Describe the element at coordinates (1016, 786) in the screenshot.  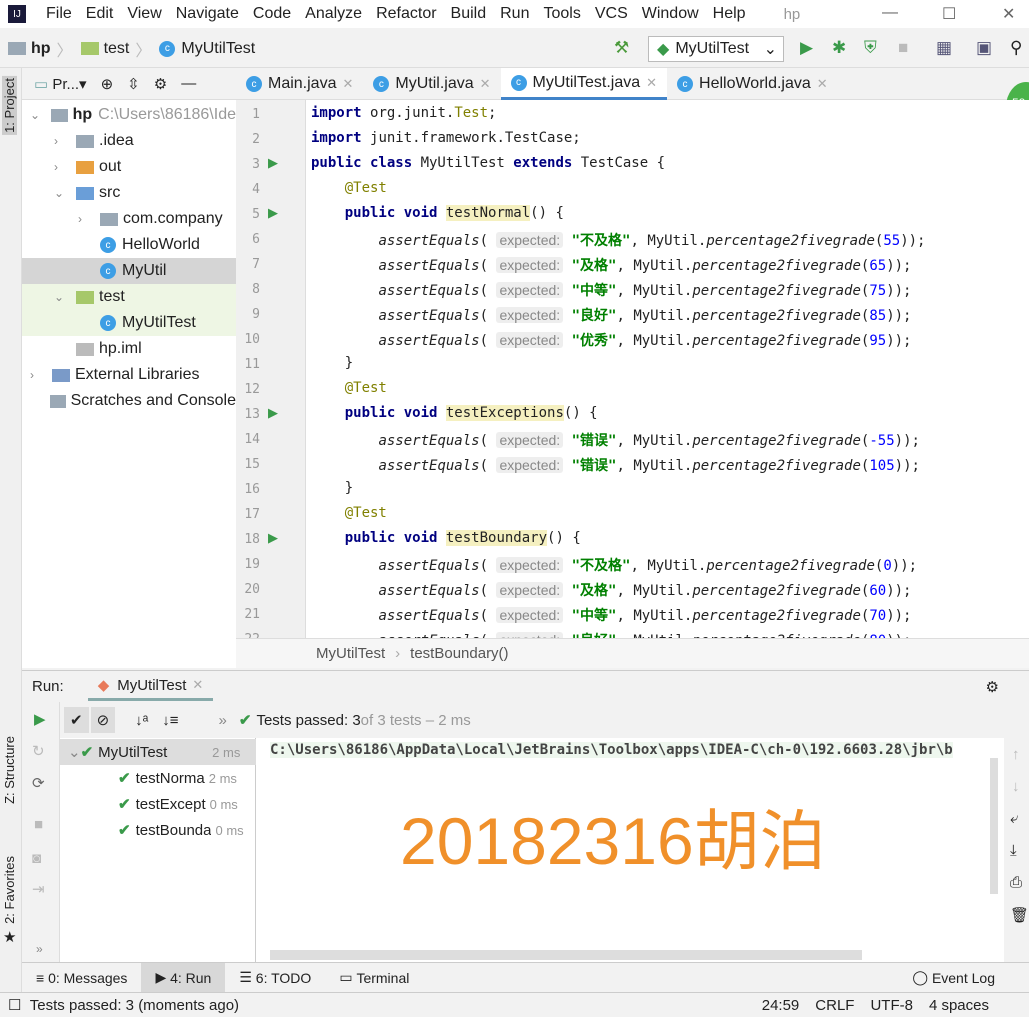
I see `down-icon: ↓` at that location.